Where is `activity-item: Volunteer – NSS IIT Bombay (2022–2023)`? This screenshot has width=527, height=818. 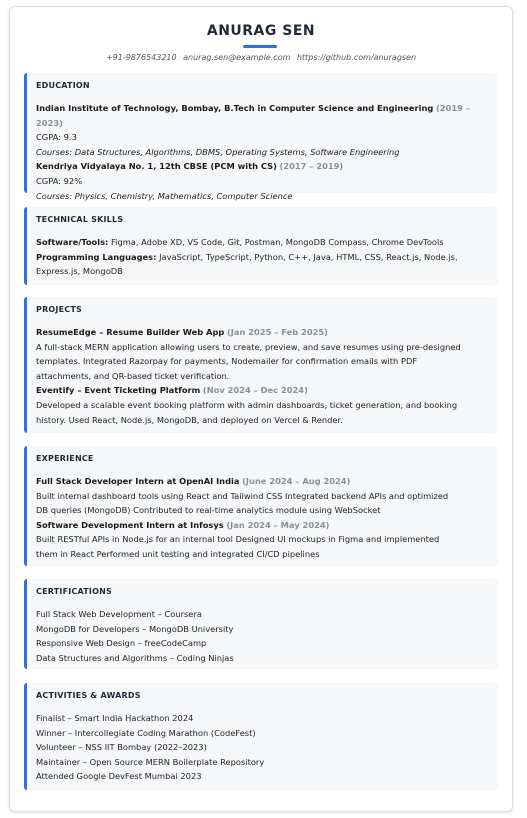
activity-item: Volunteer – NSS IIT Bombay (2022–2023) is located at coordinates (121, 747).